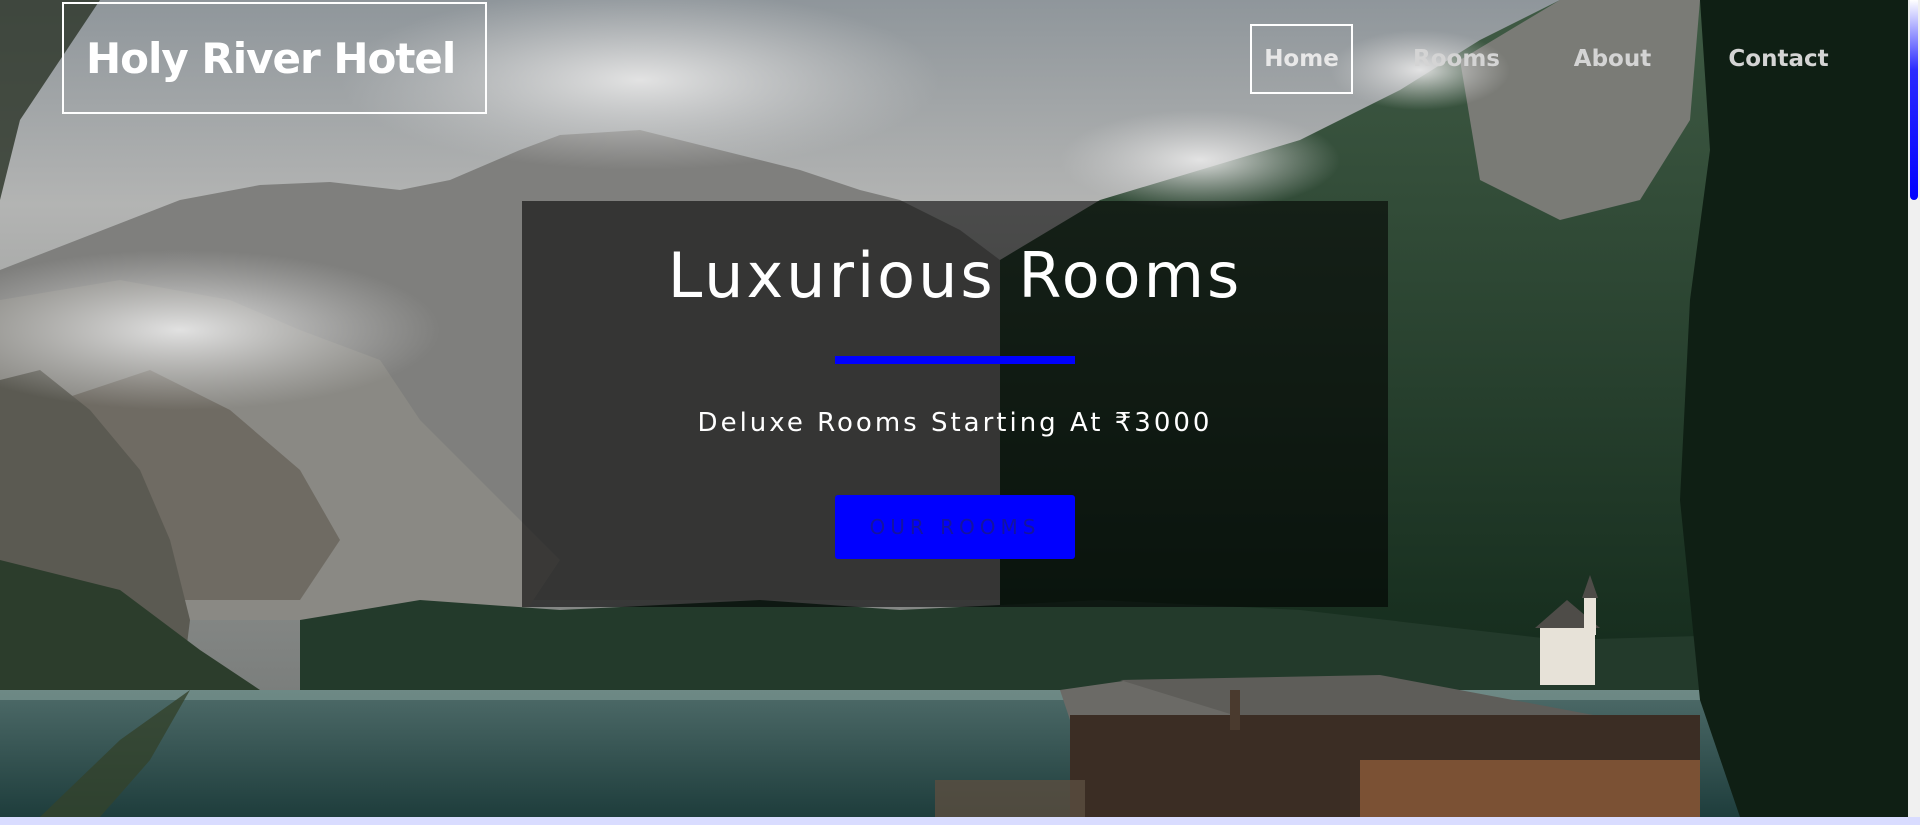 This screenshot has height=825, width=1920. What do you see at coordinates (955, 423) in the screenshot?
I see `hero-subtitle: Deluxe Rooms Starting At ₹3000` at bounding box center [955, 423].